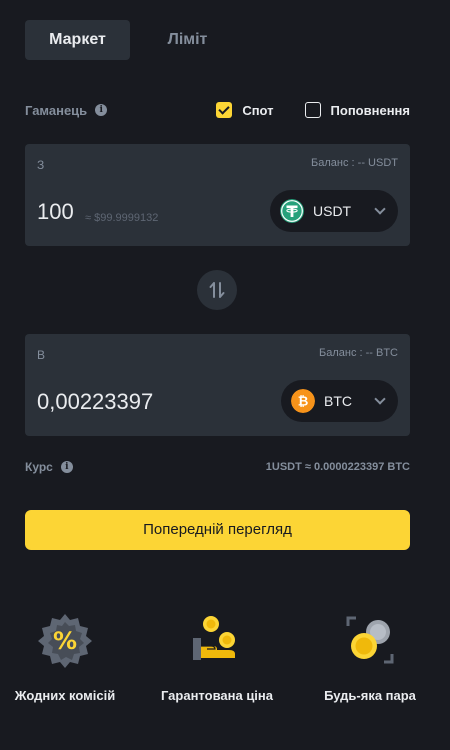 This screenshot has height=750, width=450. What do you see at coordinates (370, 695) in the screenshot?
I see `feature-any-pair-label: Будь-яка пара` at bounding box center [370, 695].